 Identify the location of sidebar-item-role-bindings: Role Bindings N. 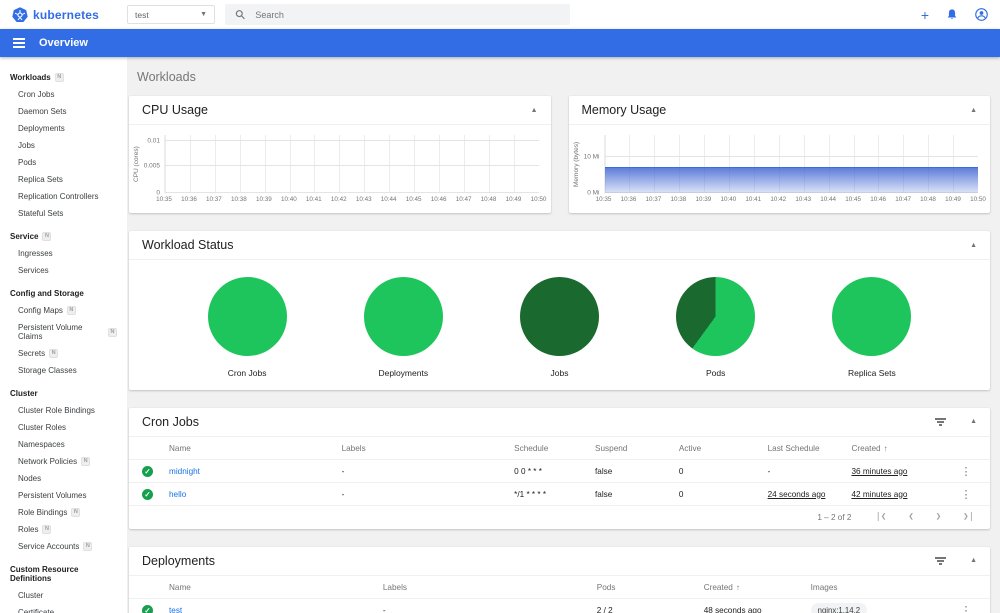
(63, 512).